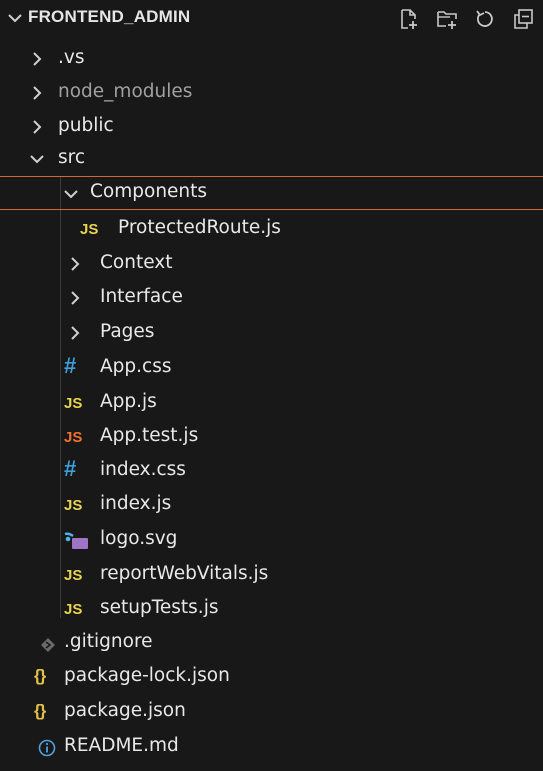 The width and height of the screenshot is (543, 771). Describe the element at coordinates (447, 19) in the screenshot. I see `new-folder-icon` at that location.